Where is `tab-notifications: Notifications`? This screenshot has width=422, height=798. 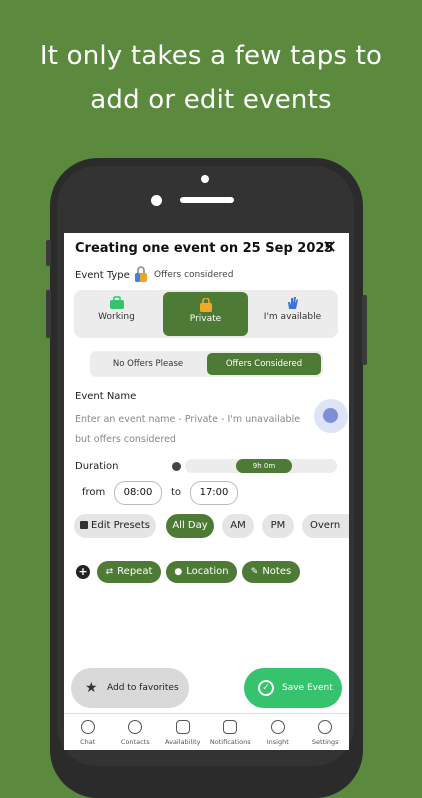 tab-notifications: Notifications is located at coordinates (231, 730).